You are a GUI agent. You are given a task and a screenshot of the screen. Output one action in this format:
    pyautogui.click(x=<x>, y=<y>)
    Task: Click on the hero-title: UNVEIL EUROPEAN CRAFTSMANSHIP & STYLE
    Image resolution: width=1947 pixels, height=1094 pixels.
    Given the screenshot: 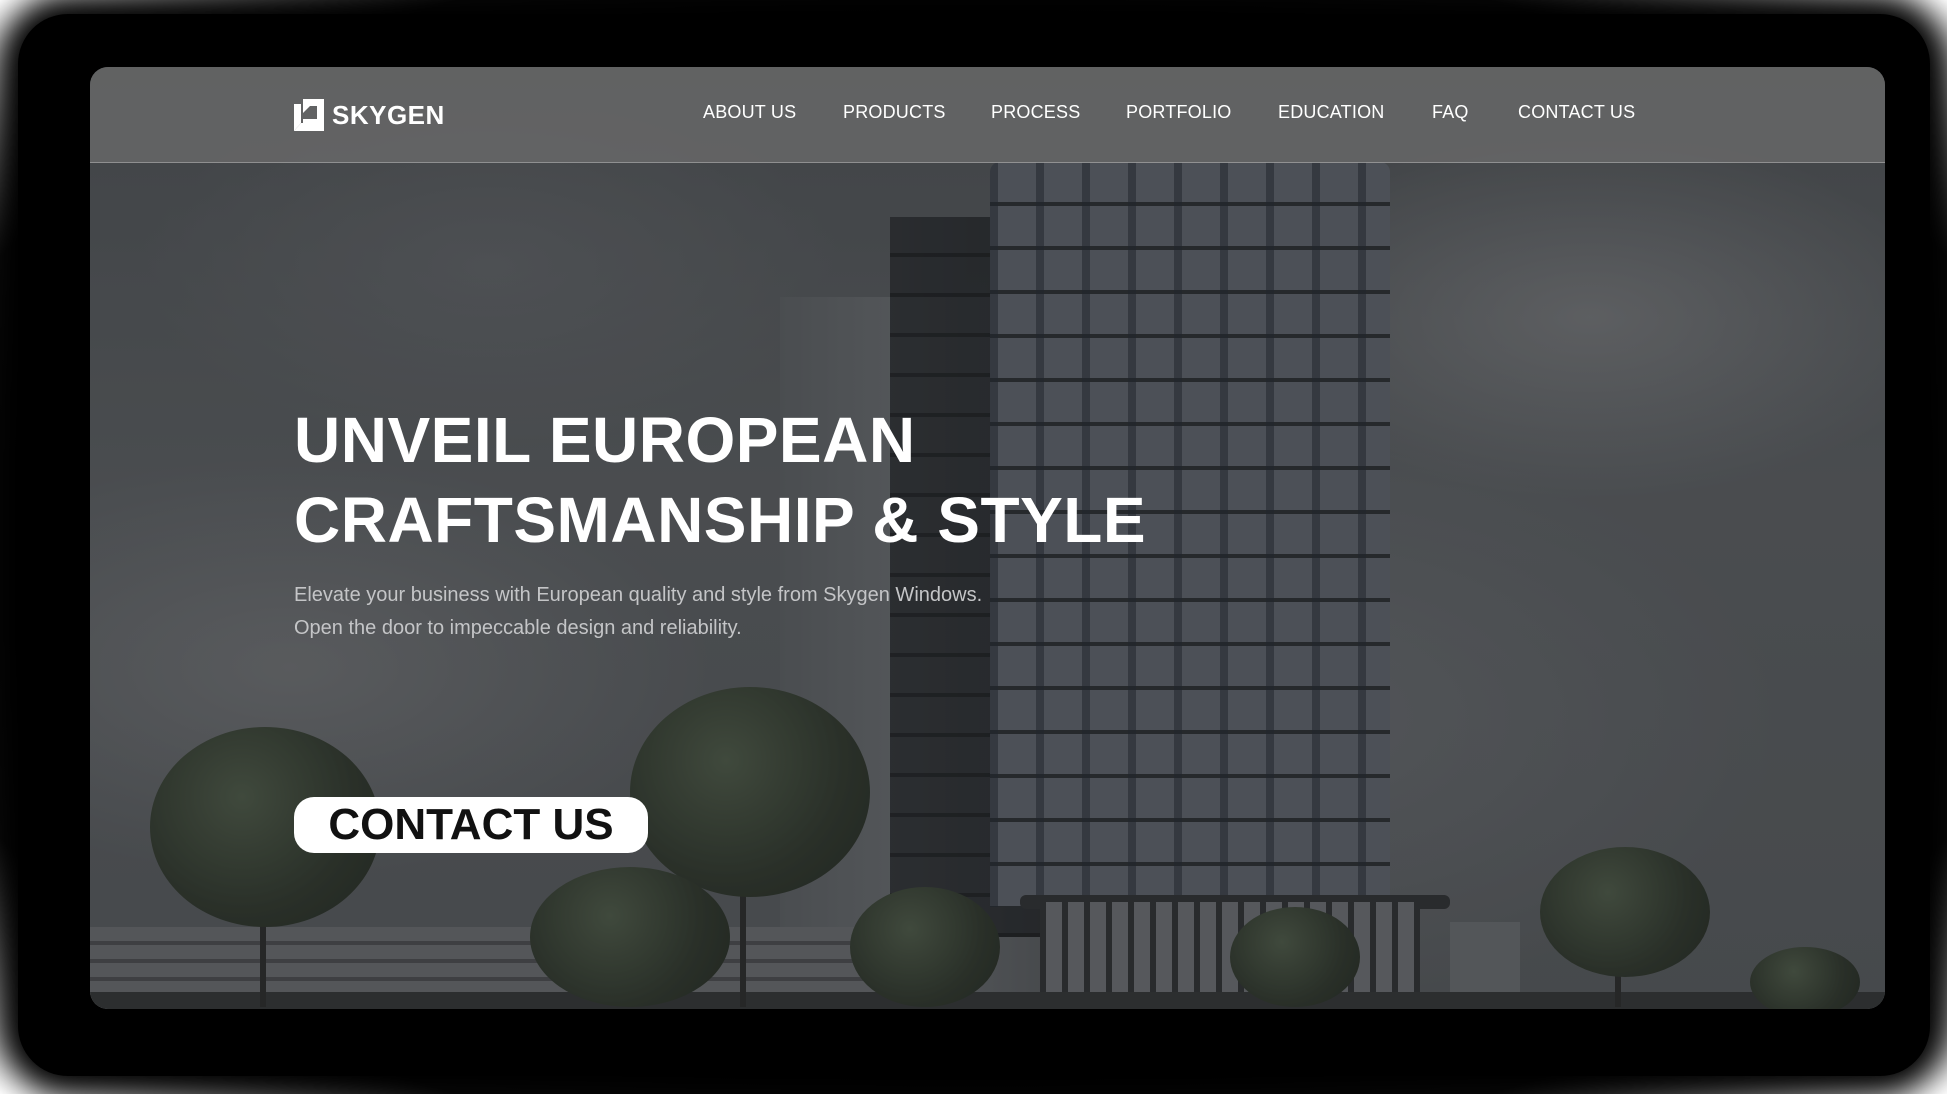 What is the action you would take?
    pyautogui.click(x=720, y=480)
    